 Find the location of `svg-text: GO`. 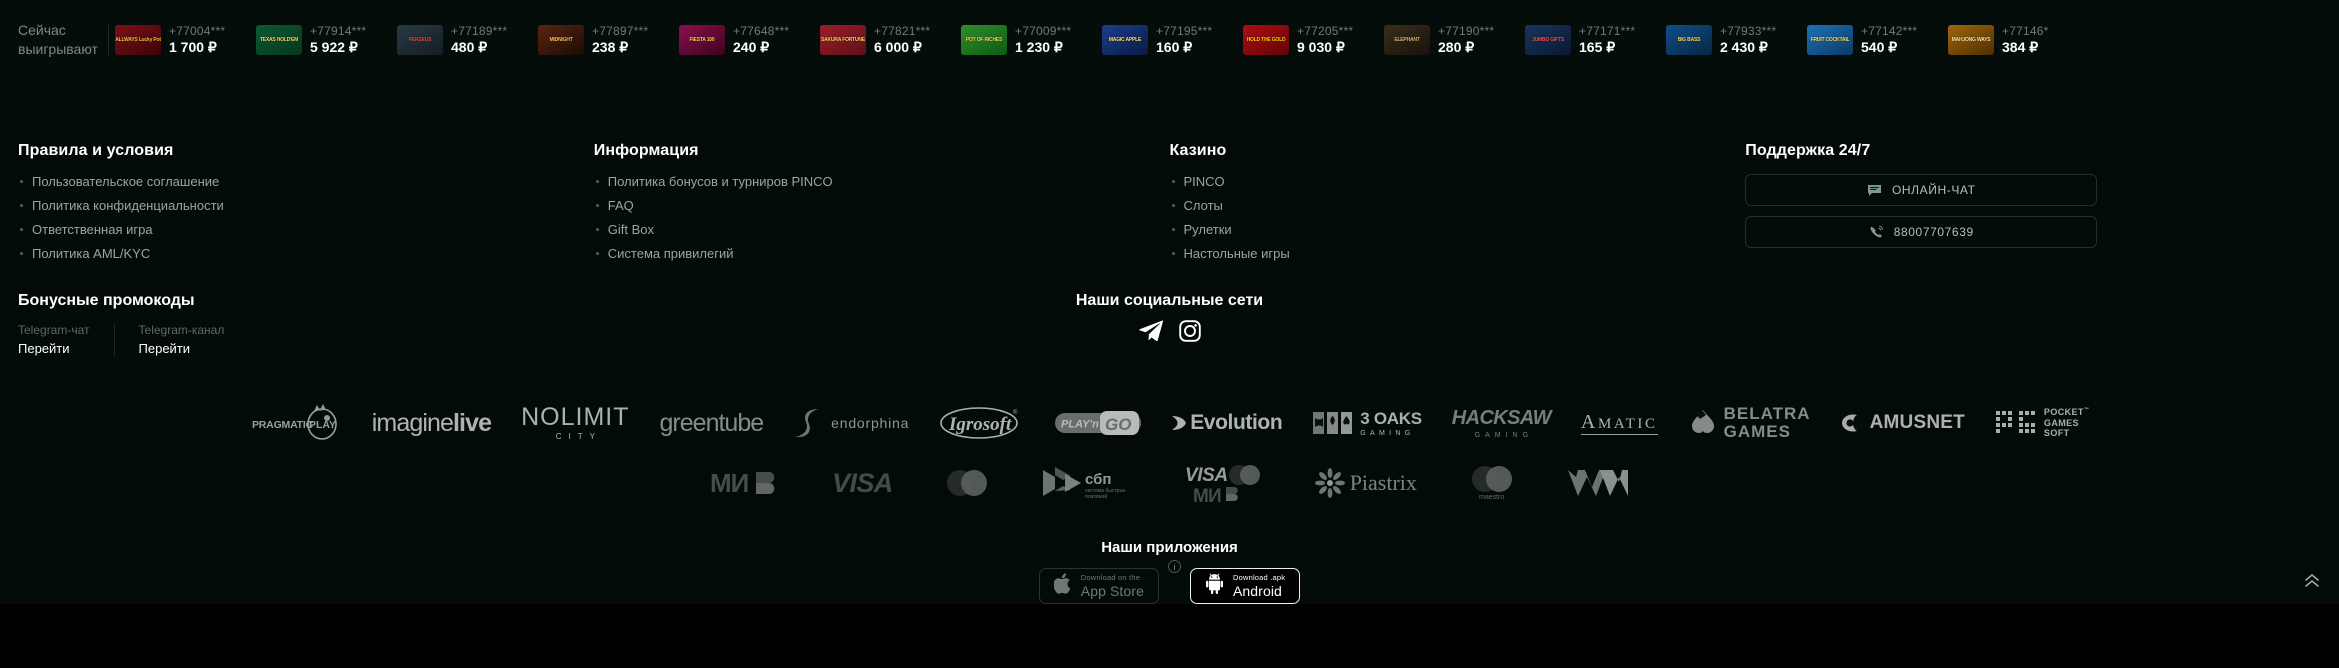

svg-text: GO is located at coordinates (1118, 424).